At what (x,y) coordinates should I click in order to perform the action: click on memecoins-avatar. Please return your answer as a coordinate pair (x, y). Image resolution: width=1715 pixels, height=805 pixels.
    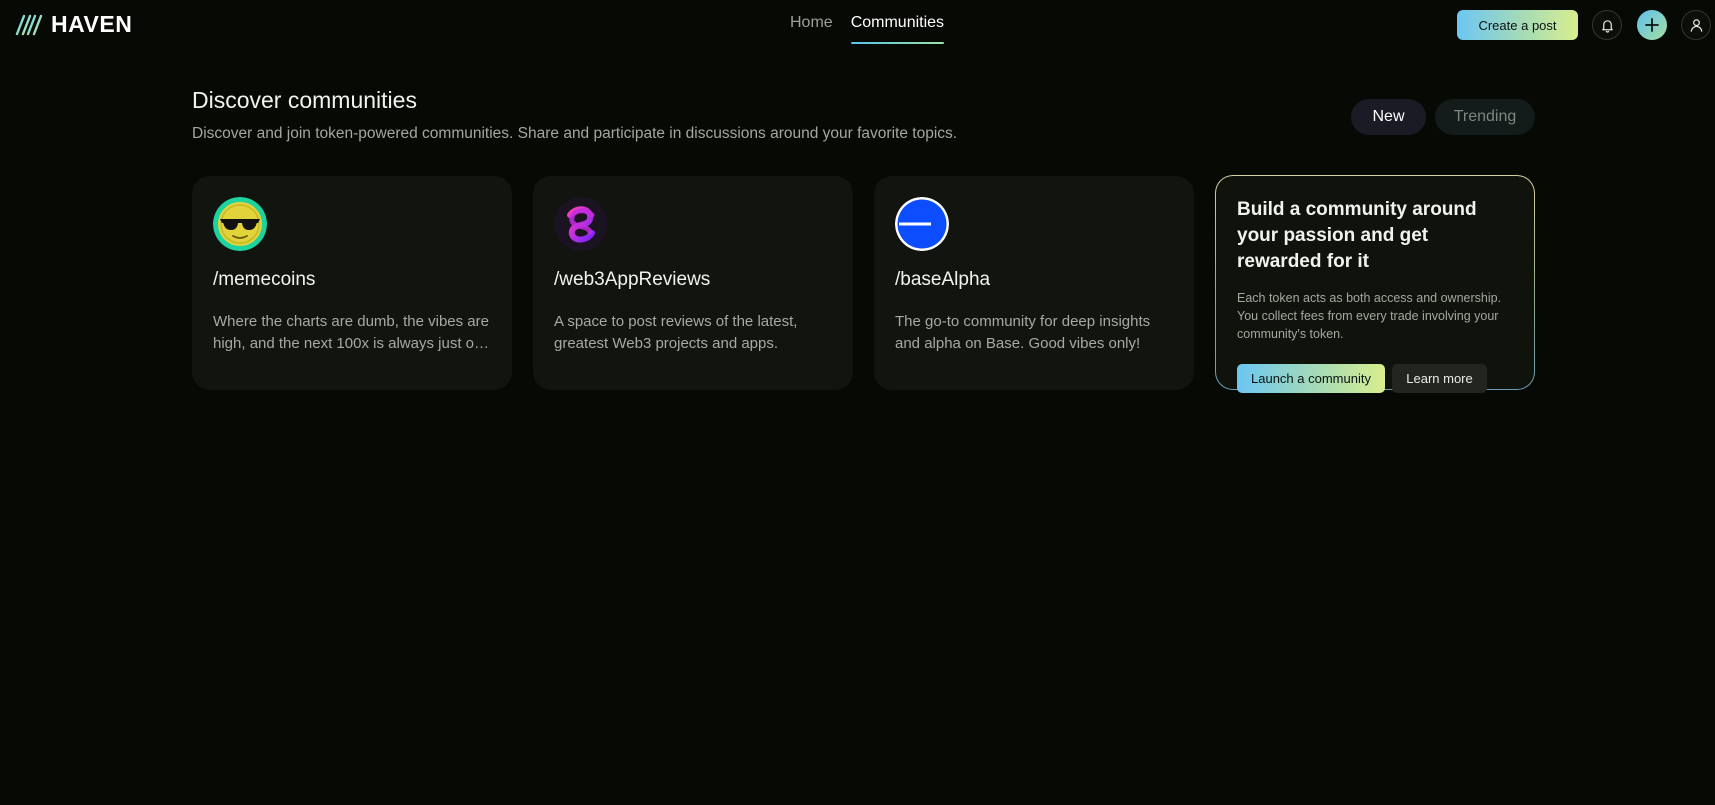
    Looking at the image, I should click on (240, 224).